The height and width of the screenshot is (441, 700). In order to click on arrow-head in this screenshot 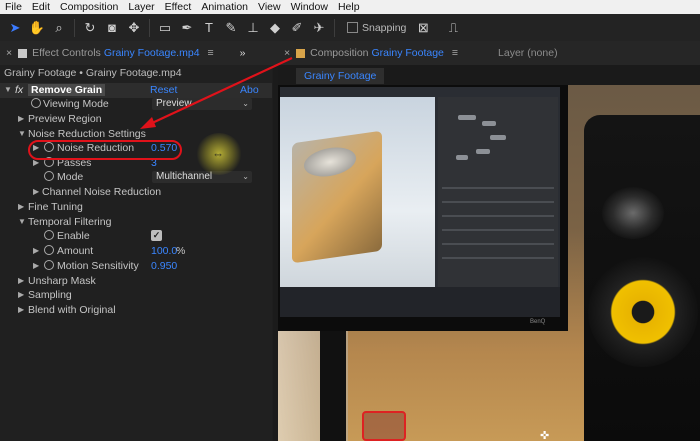, I will do `click(148, 123)`.